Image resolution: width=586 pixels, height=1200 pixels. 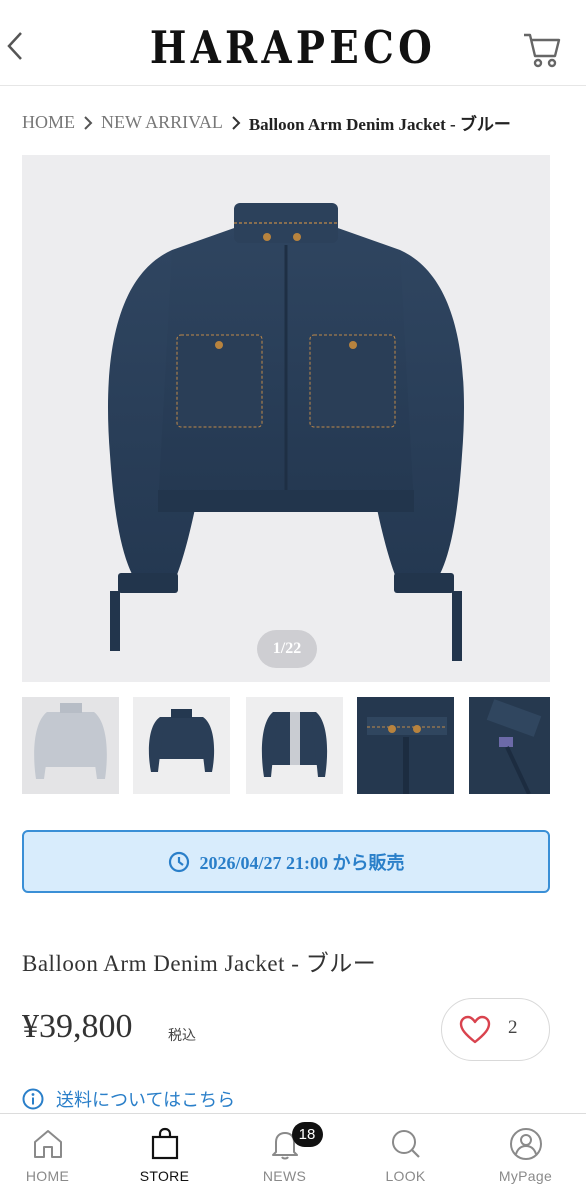 I want to click on search-icon, so click(x=406, y=1144).